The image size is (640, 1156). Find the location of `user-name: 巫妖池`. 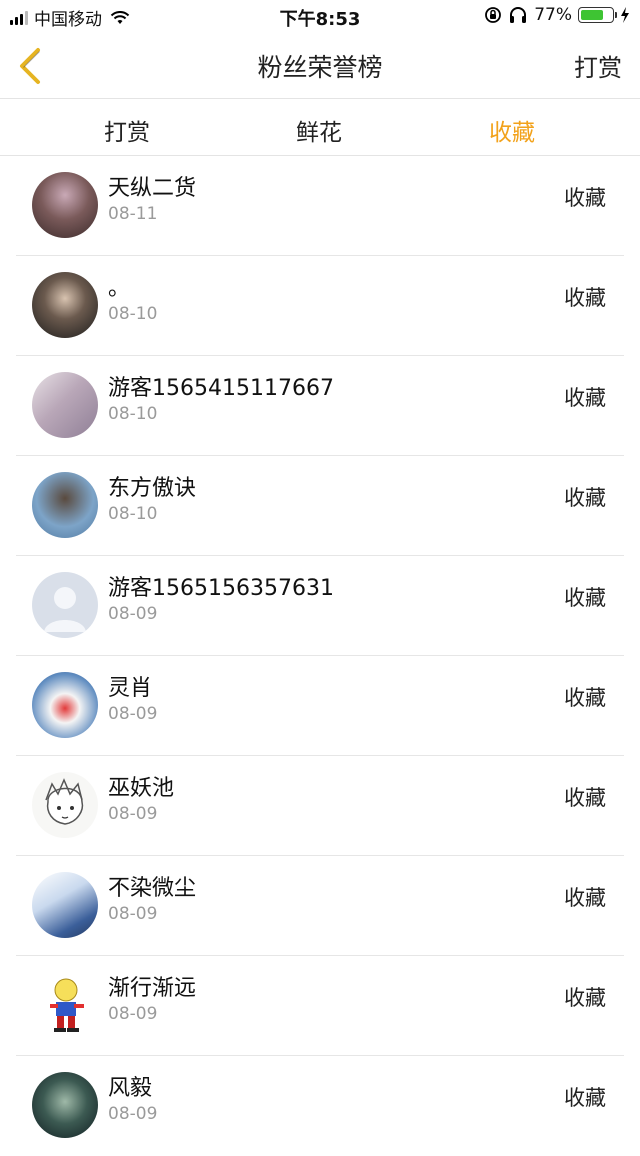

user-name: 巫妖池 is located at coordinates (141, 788).